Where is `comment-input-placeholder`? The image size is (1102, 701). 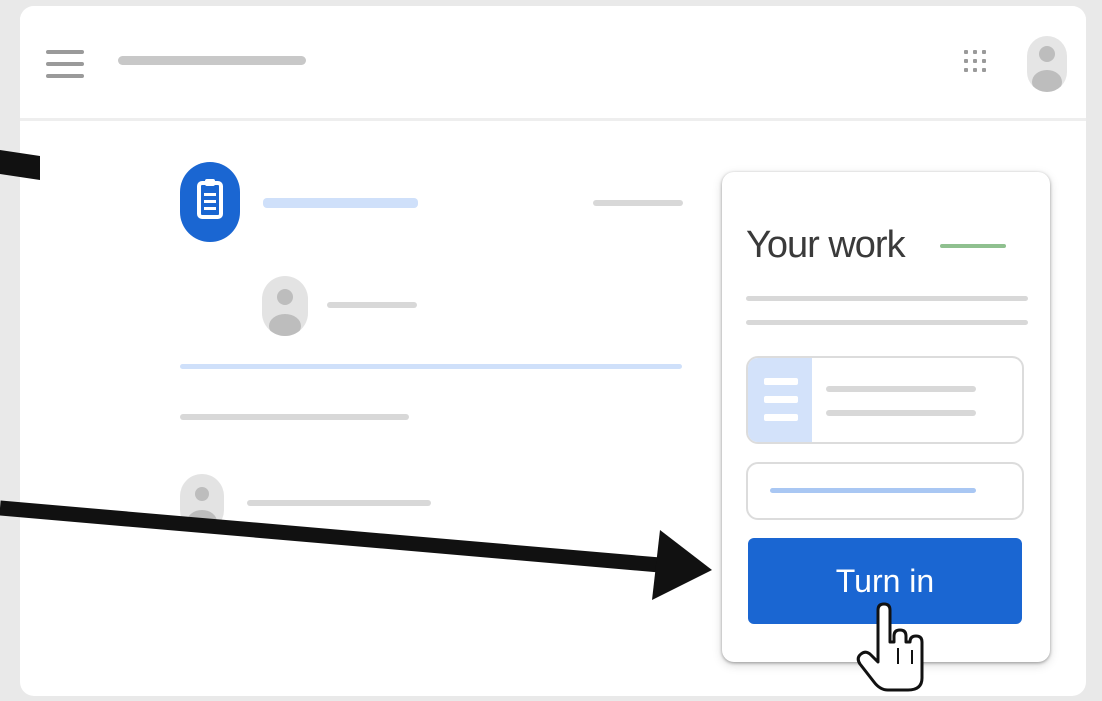
comment-input-placeholder is located at coordinates (339, 503).